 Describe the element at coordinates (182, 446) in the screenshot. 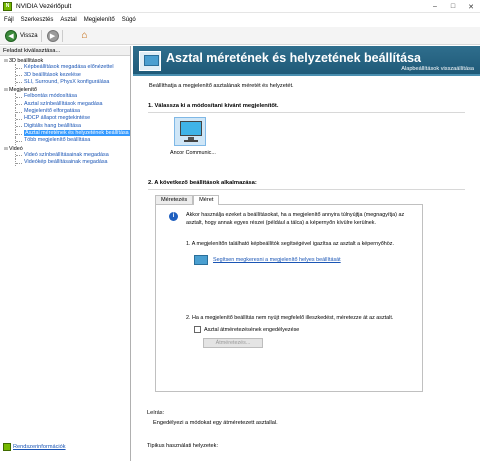

I see `usage-tips-label: Tipikus használati helyzetek:` at that location.